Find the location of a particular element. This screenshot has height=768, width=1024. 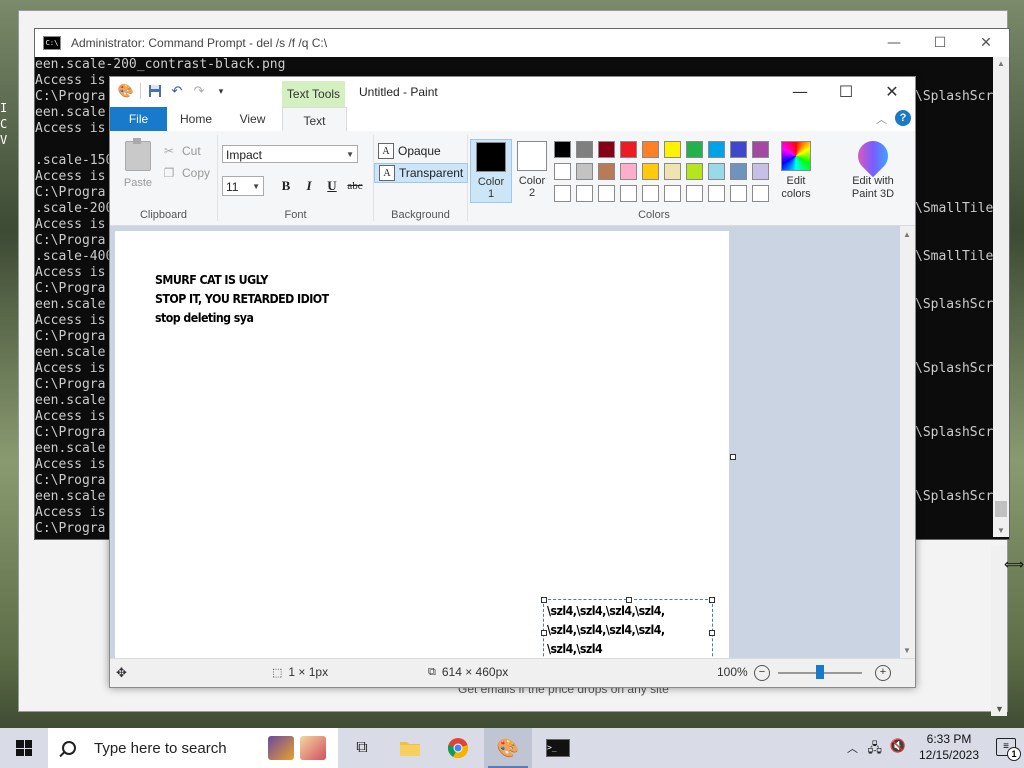

volume-muted-icon: 🔇 is located at coordinates (898, 746).